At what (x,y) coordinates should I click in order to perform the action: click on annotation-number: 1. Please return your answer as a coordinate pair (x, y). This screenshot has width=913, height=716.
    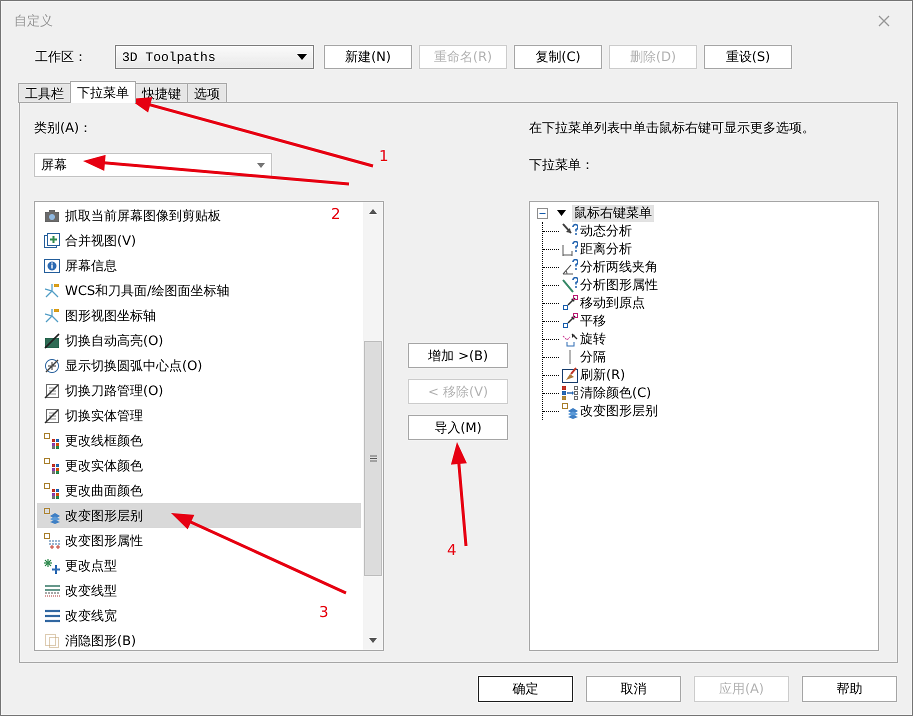
    Looking at the image, I should click on (384, 156).